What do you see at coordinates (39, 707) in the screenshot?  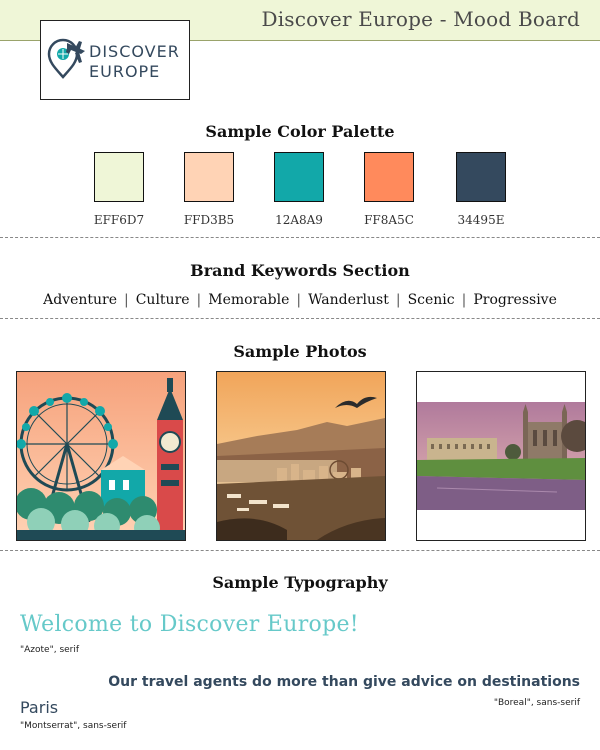 I see `typography-small-sample: Paris` at bounding box center [39, 707].